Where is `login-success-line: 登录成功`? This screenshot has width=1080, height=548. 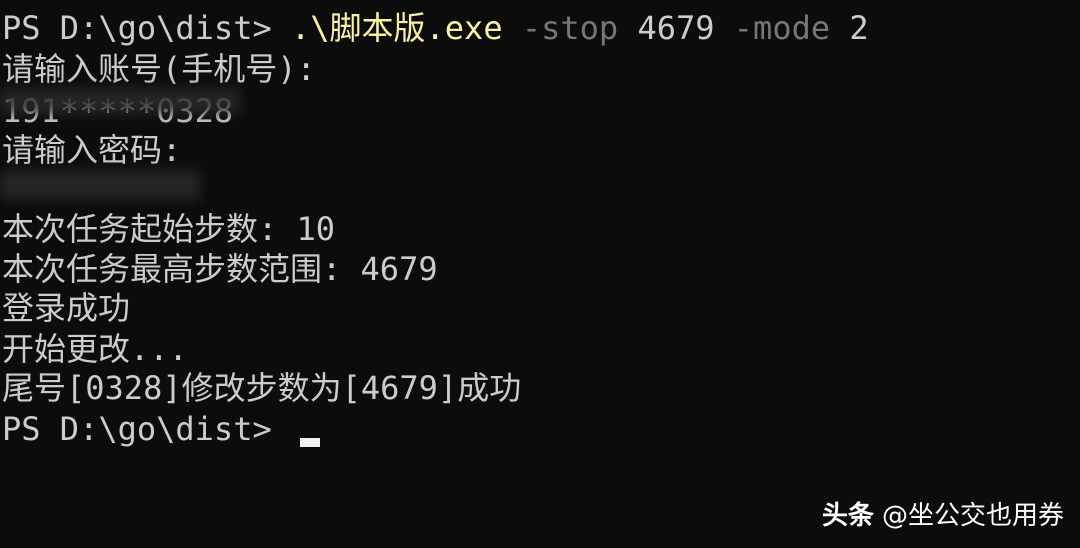
login-success-line: 登录成功 is located at coordinates (66, 308).